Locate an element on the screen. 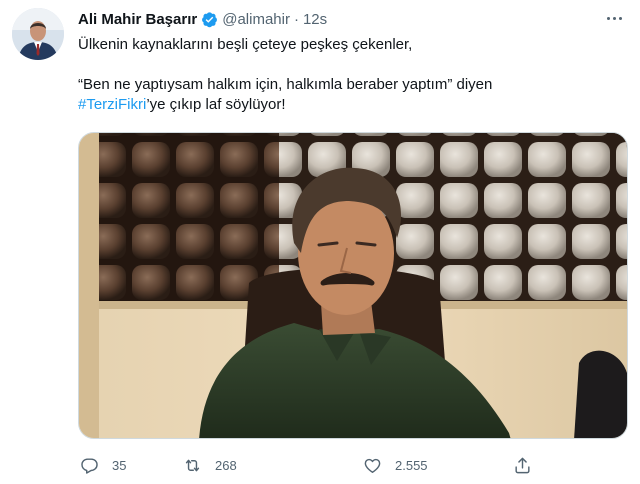 This screenshot has height=484, width=640. tweet-text-line-3: #TerziFikri’ye çıkıp laf söylüyor! is located at coordinates (350, 105).